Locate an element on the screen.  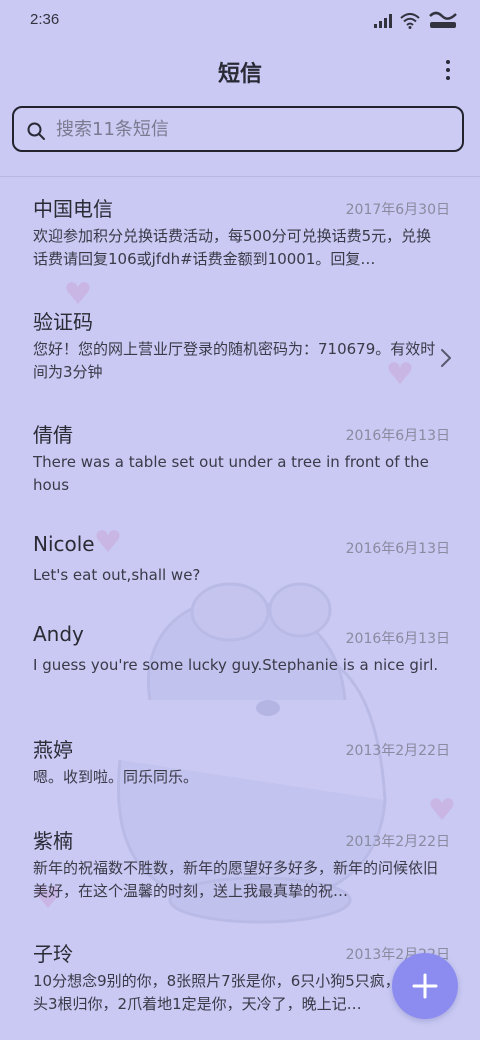
message-date: 2017年6月30日 is located at coordinates (397, 210).